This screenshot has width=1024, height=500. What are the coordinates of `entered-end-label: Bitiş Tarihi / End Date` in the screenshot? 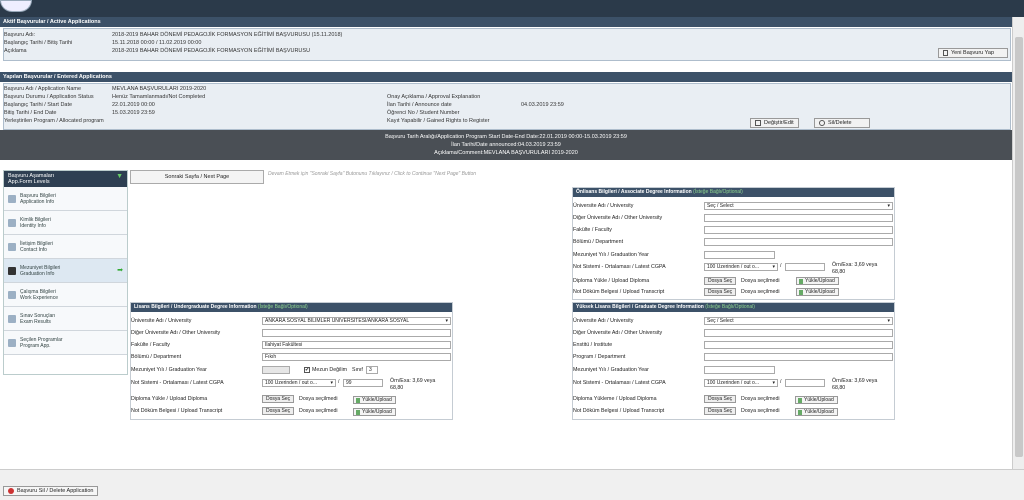 It's located at (30, 113).